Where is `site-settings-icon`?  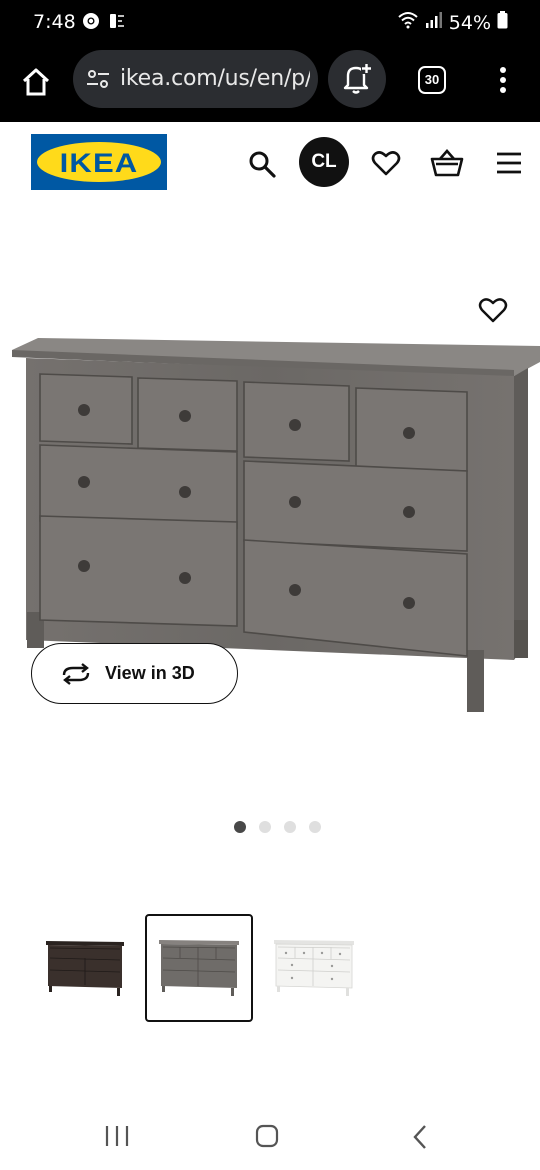
site-settings-icon is located at coordinates (98, 79).